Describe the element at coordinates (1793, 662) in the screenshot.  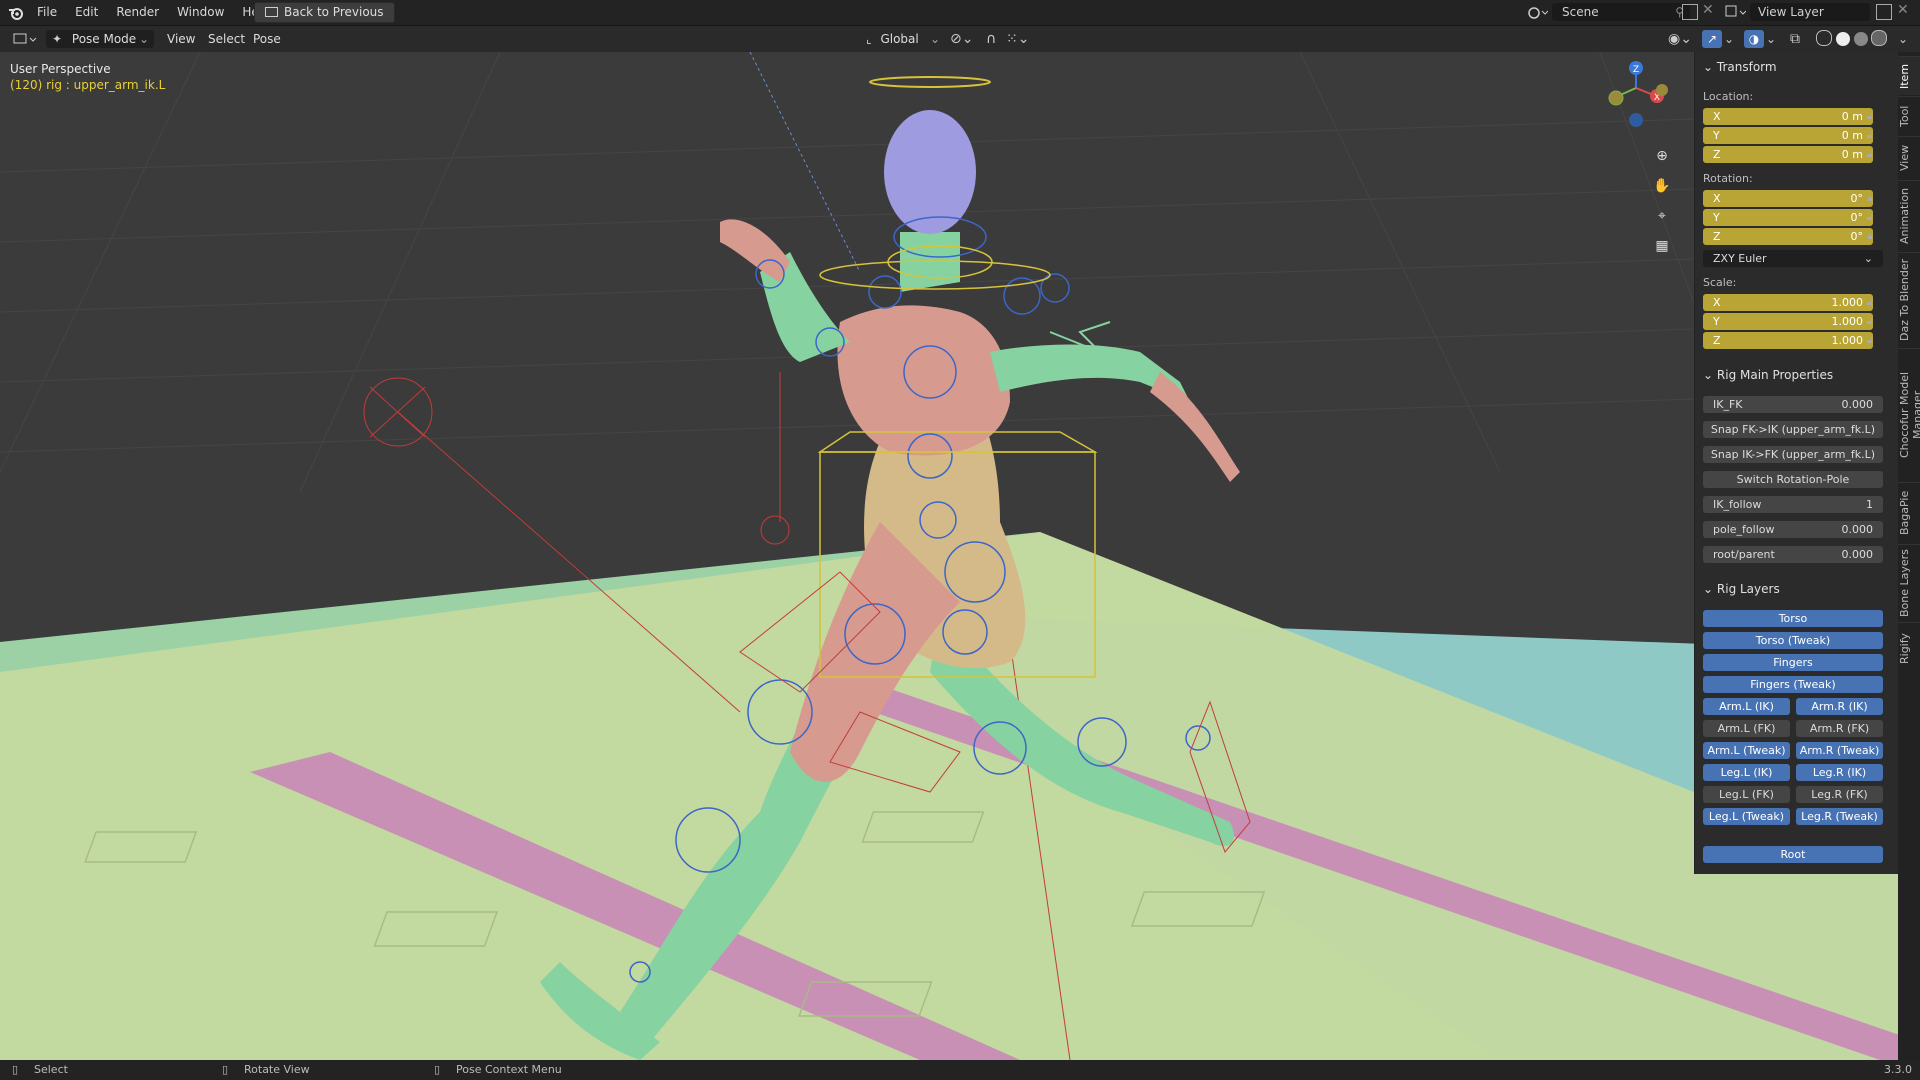
I see `layer-fingers-button: Fingers` at that location.